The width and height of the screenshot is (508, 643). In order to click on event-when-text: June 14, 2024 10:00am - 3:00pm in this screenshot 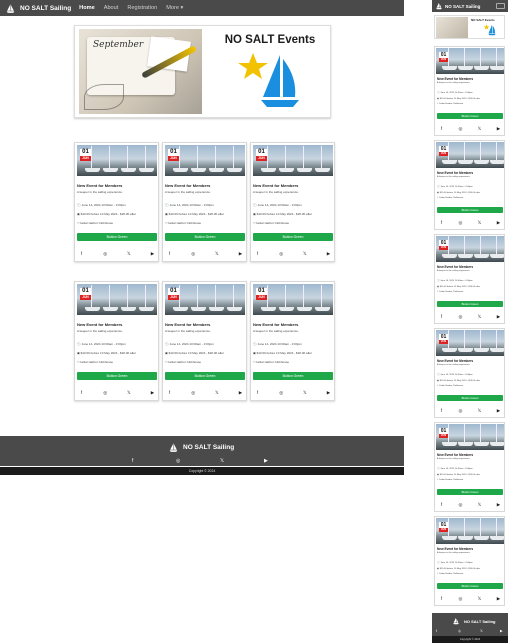, I will do `click(279, 205)`.